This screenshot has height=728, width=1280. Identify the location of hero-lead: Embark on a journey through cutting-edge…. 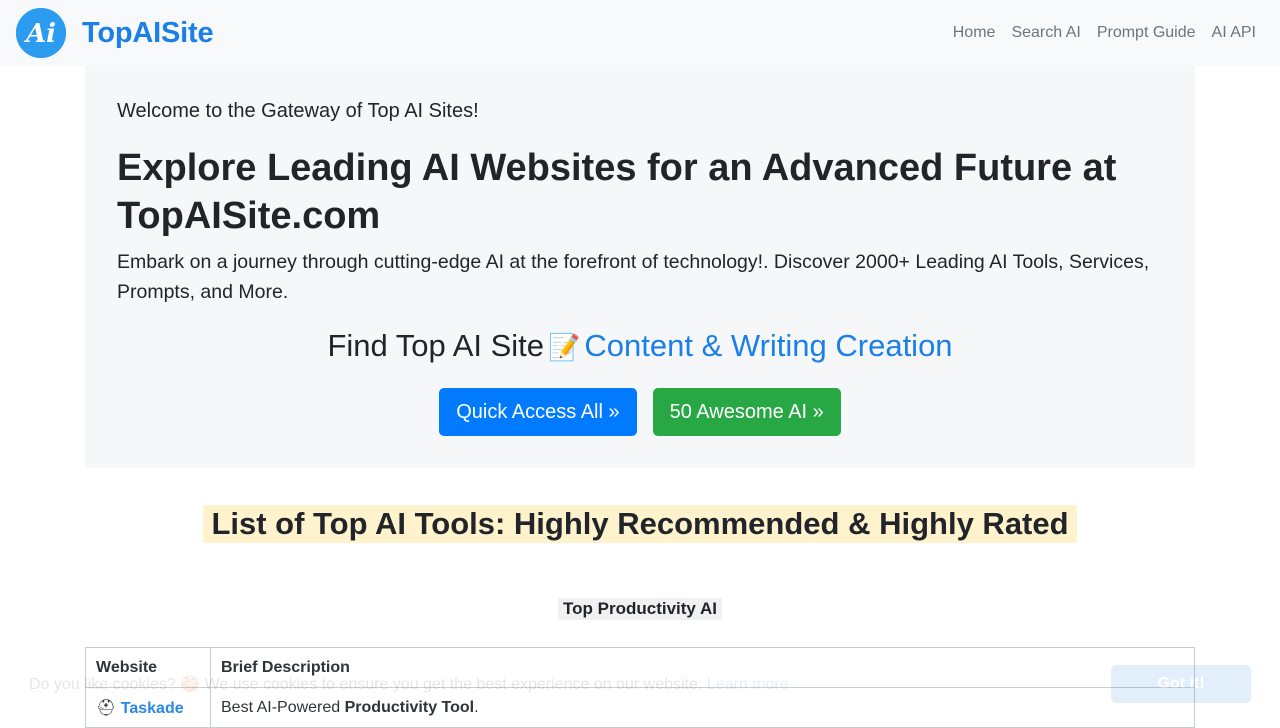
(633, 277).